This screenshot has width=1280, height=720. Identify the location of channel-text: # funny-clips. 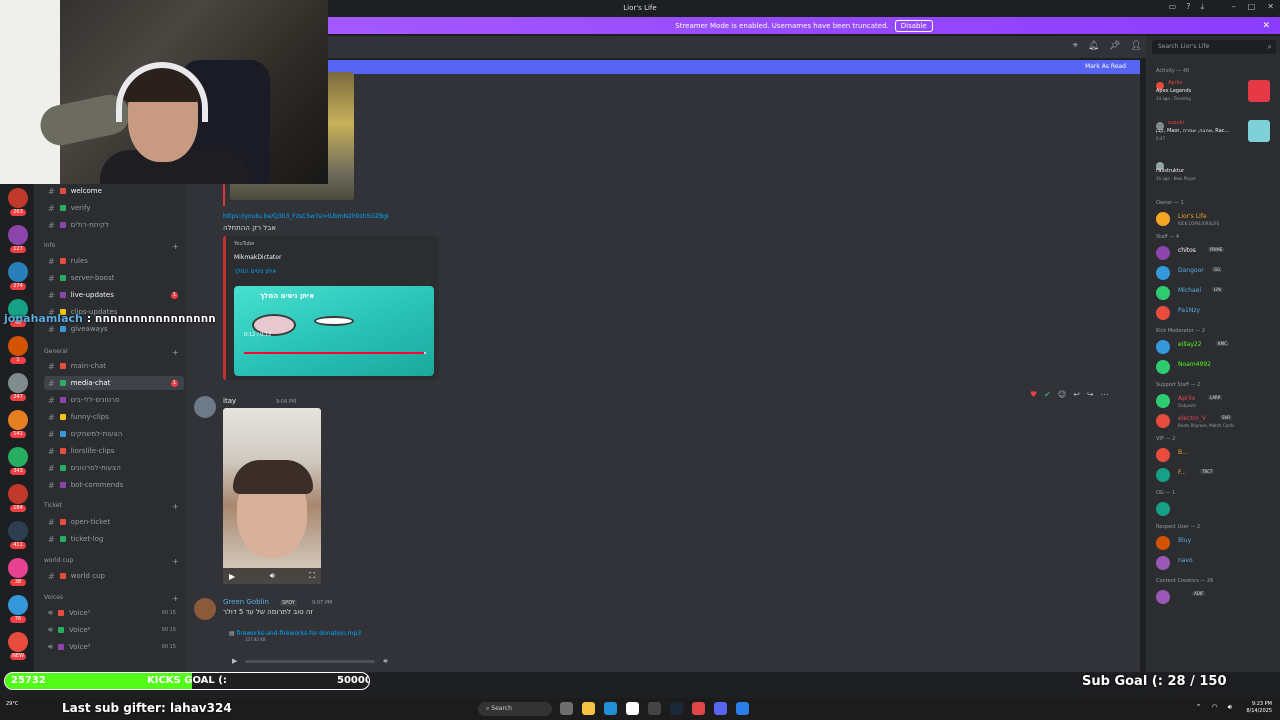
(114, 417).